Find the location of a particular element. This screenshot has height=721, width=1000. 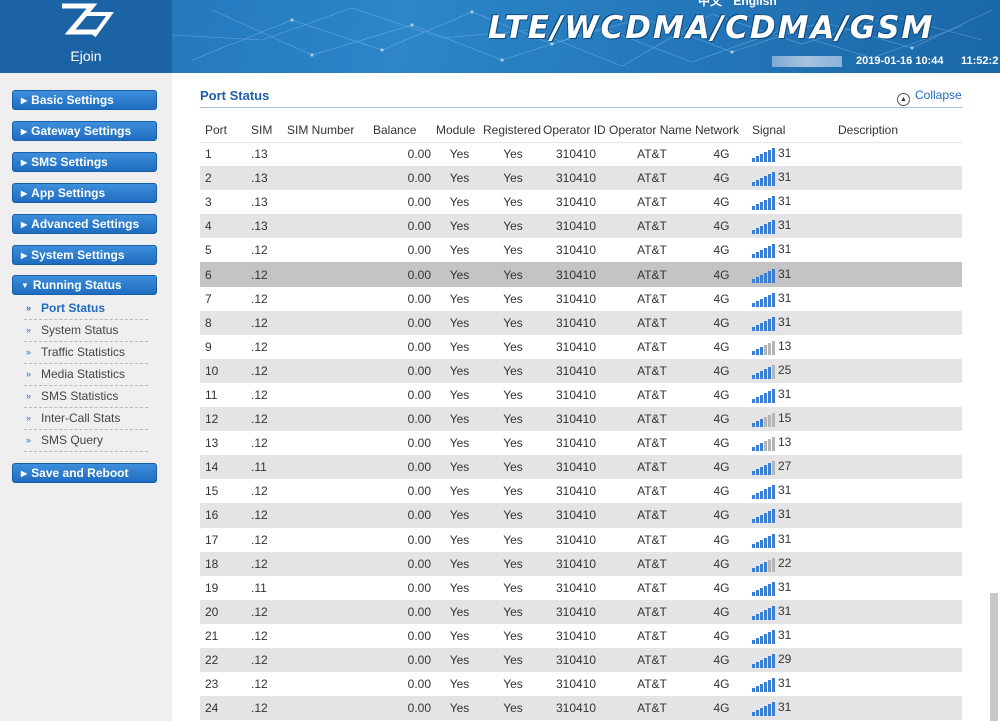

menu-save-and-reboot: ▶ Save and Reboot is located at coordinates (84, 473).